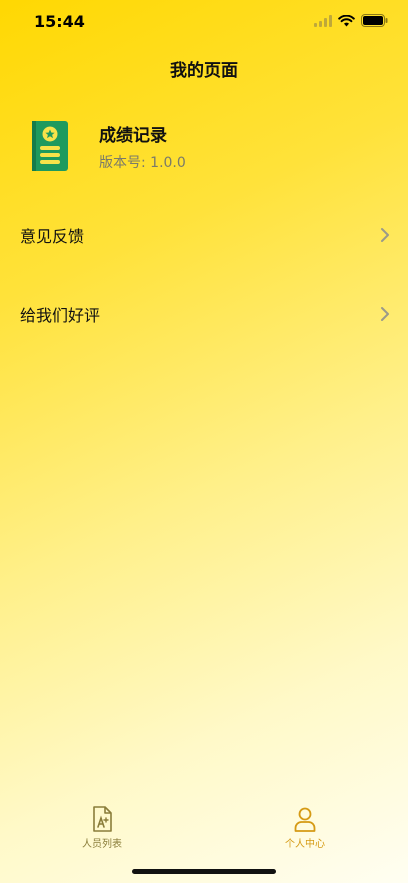 The width and height of the screenshot is (408, 883). I want to click on signal-icon, so click(323, 20).